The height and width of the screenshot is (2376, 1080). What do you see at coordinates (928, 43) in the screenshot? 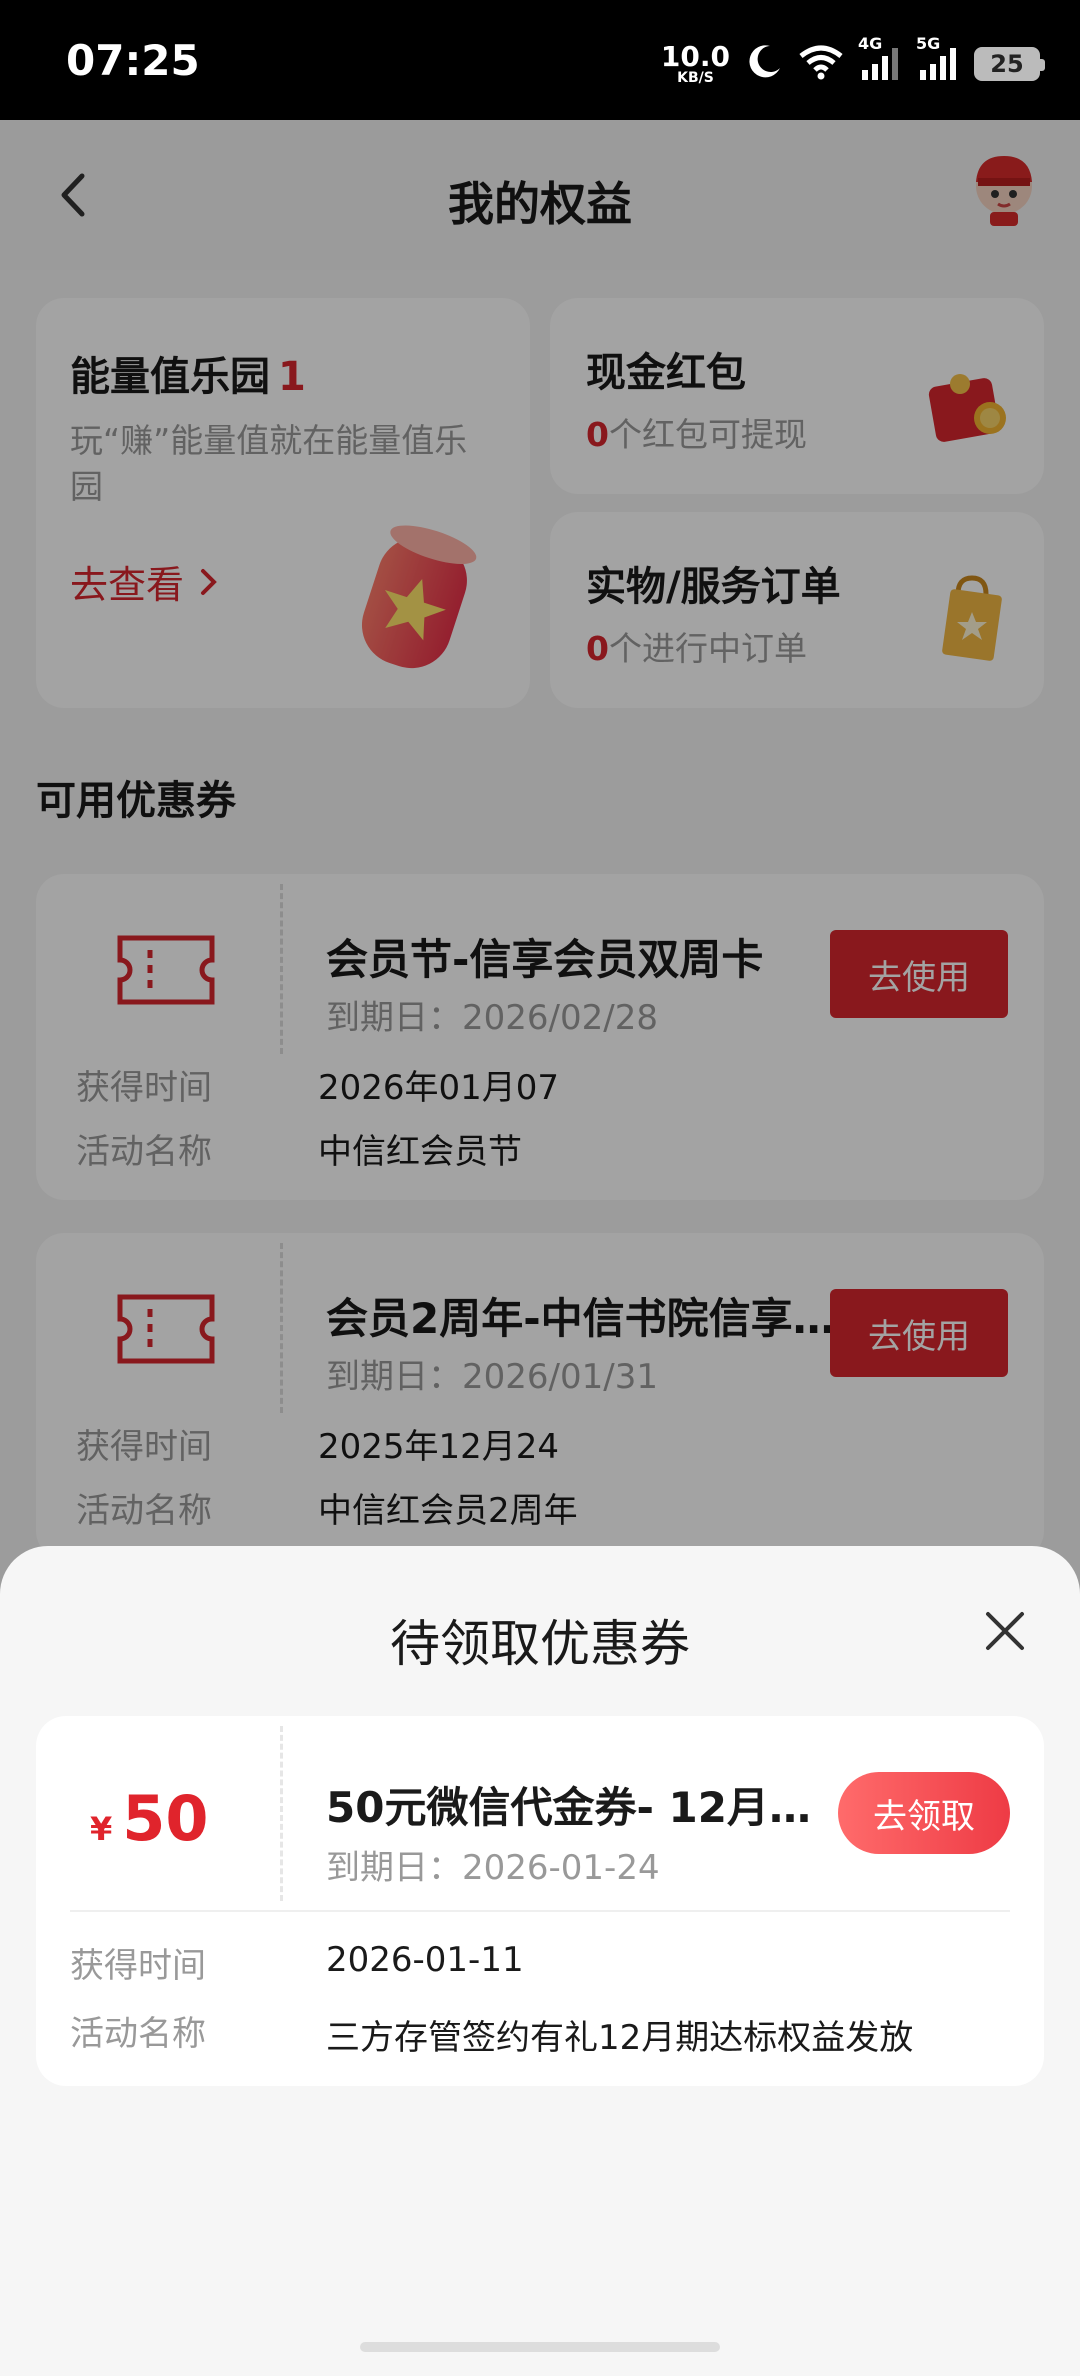
I see `signal-5g-label: 5G` at bounding box center [928, 43].